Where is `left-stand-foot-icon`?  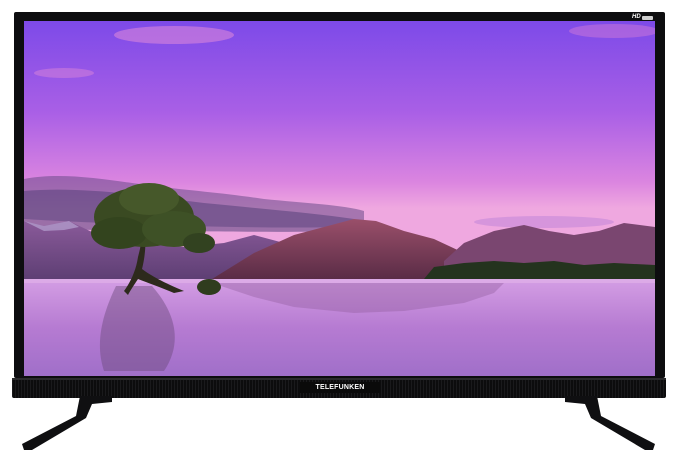 left-stand-foot-icon is located at coordinates (67, 423).